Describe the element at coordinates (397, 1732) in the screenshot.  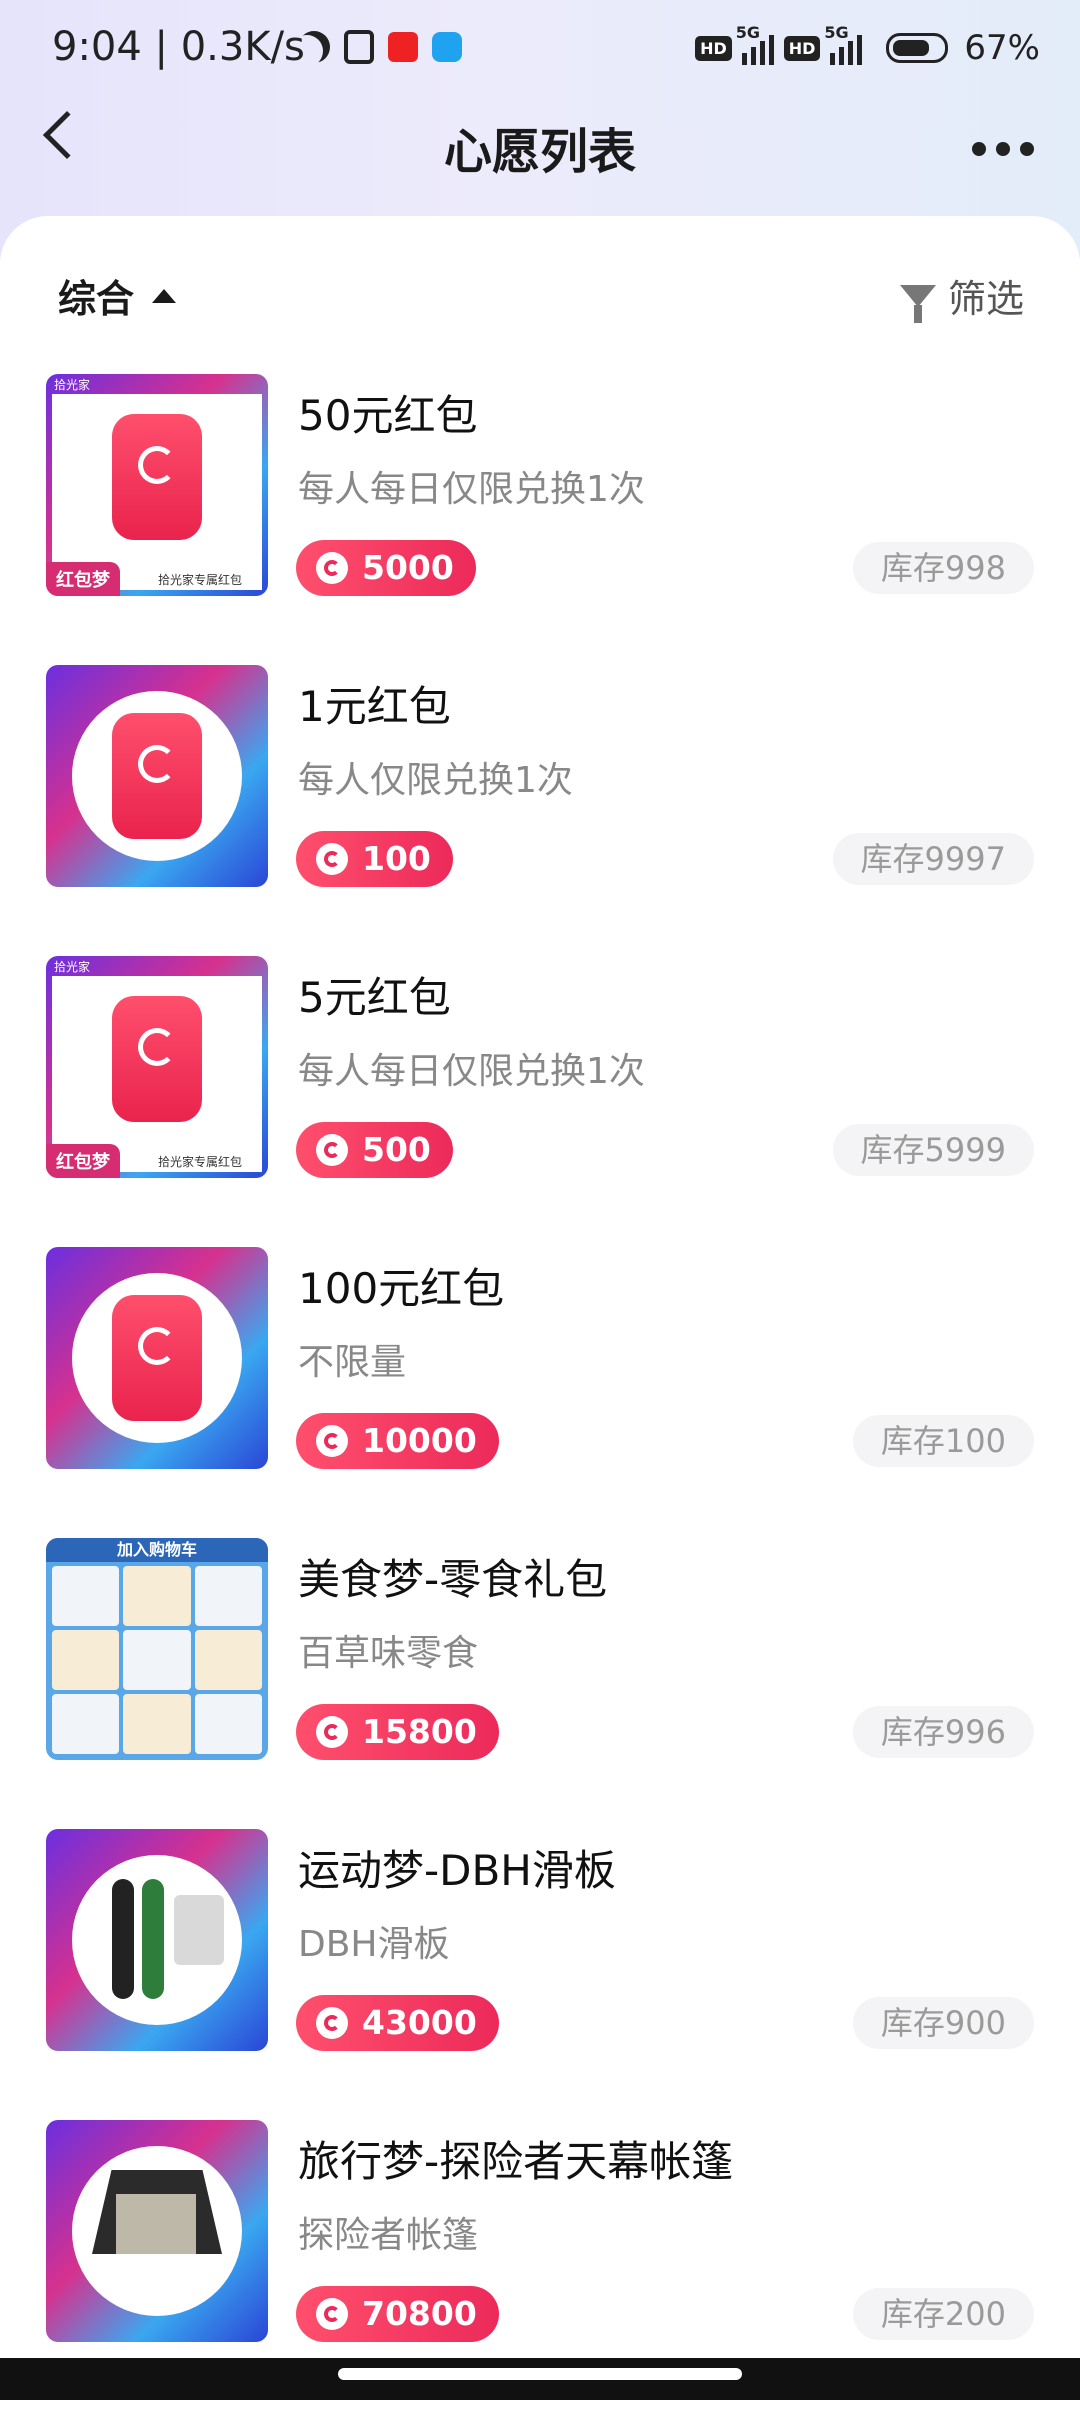
I see `price-badge: 15800` at that location.